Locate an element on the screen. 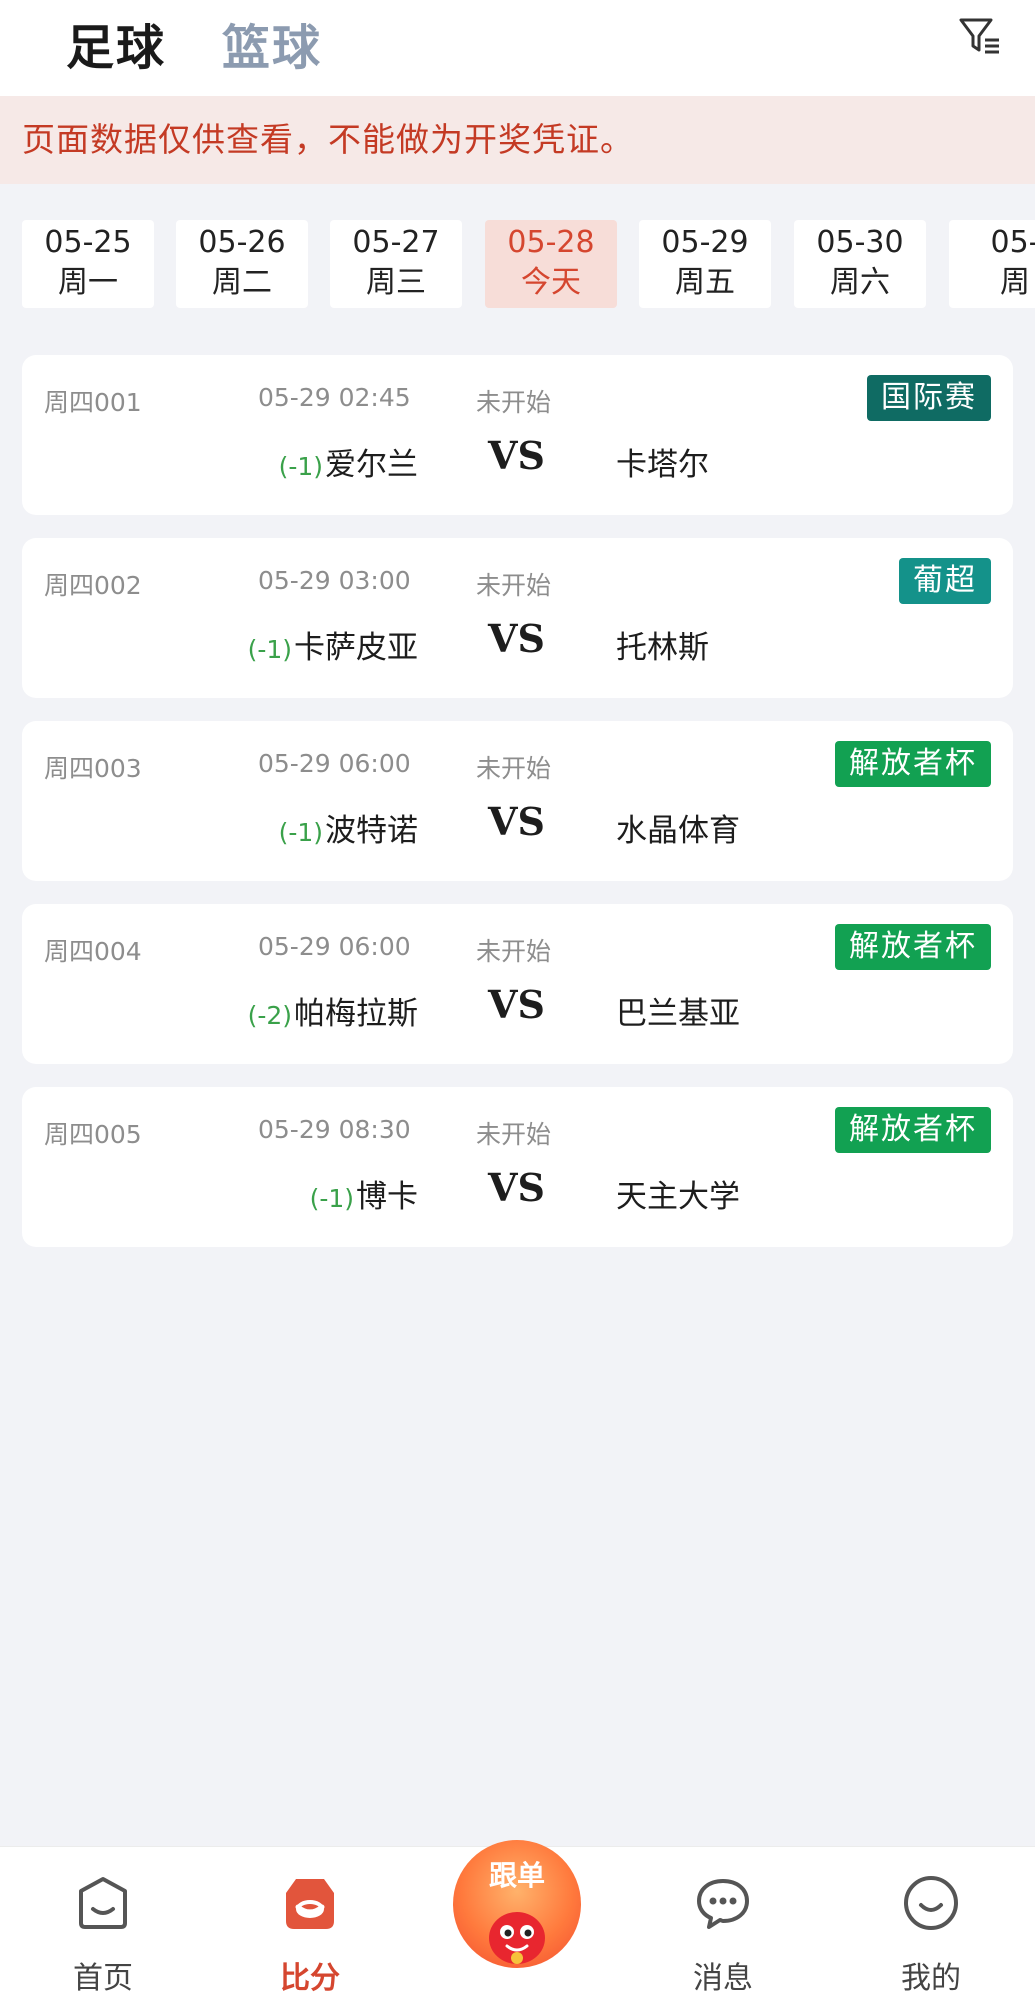  match-time: 05-29 03:00 is located at coordinates (334, 580).